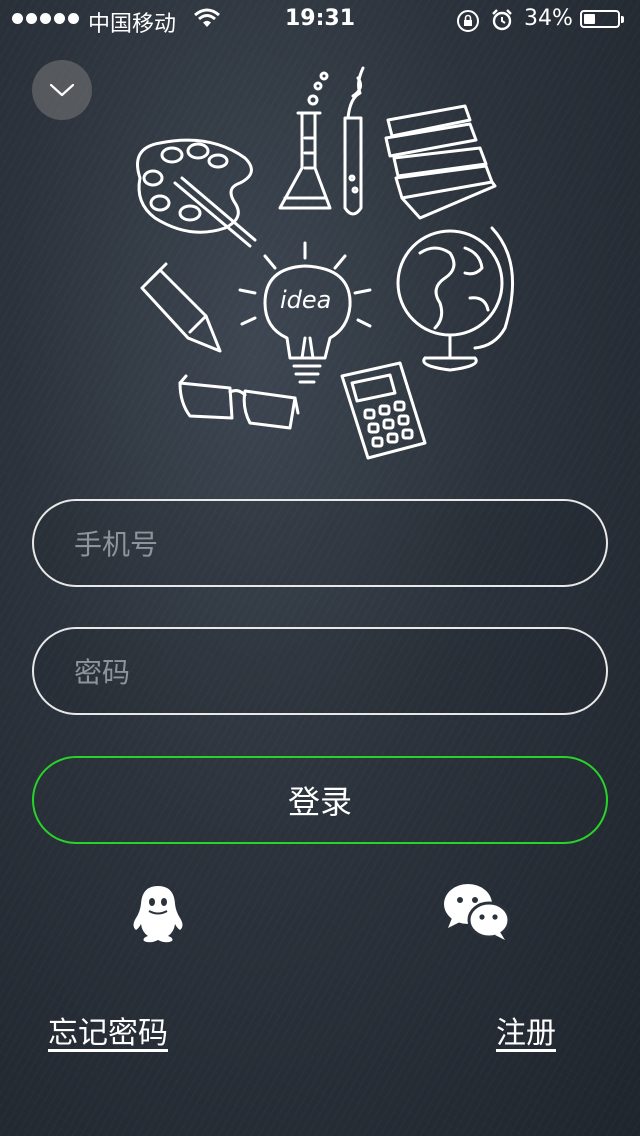 The height and width of the screenshot is (1136, 640). What do you see at coordinates (383, 410) in the screenshot?
I see `calculator-icon` at bounding box center [383, 410].